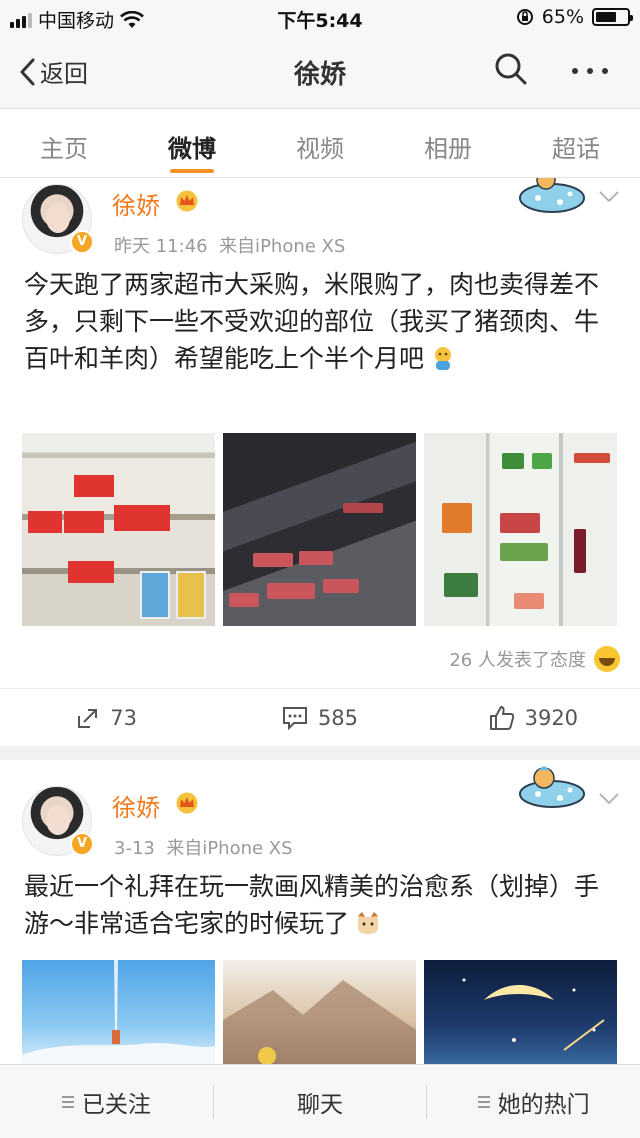 This screenshot has width=640, height=1138. I want to click on chat-button: 聊天, so click(319, 1101).